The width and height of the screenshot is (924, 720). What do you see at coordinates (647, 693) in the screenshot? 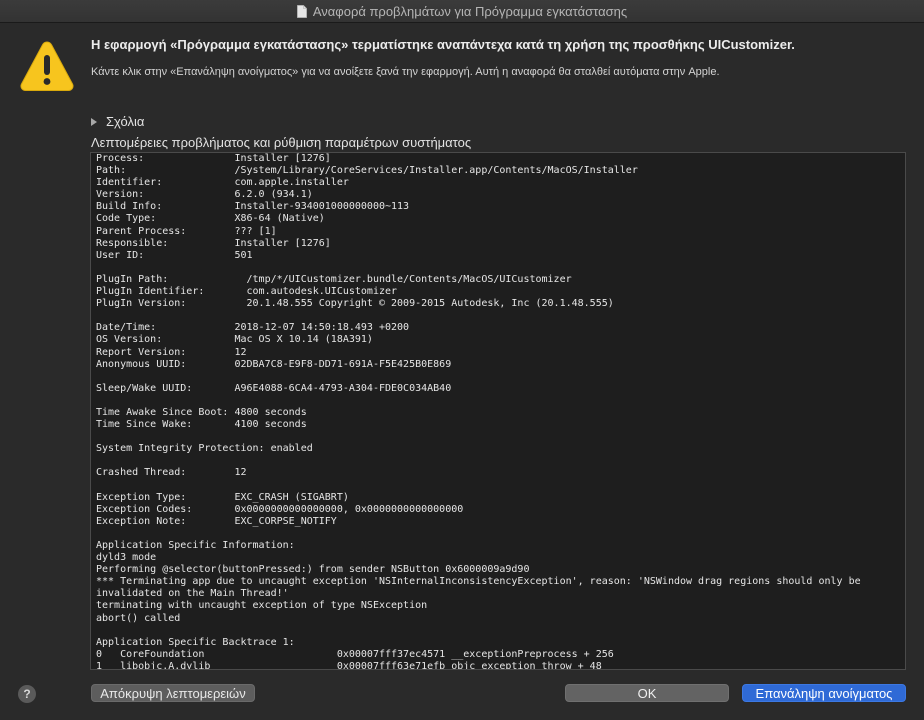
I see `ok-button: OK` at bounding box center [647, 693].